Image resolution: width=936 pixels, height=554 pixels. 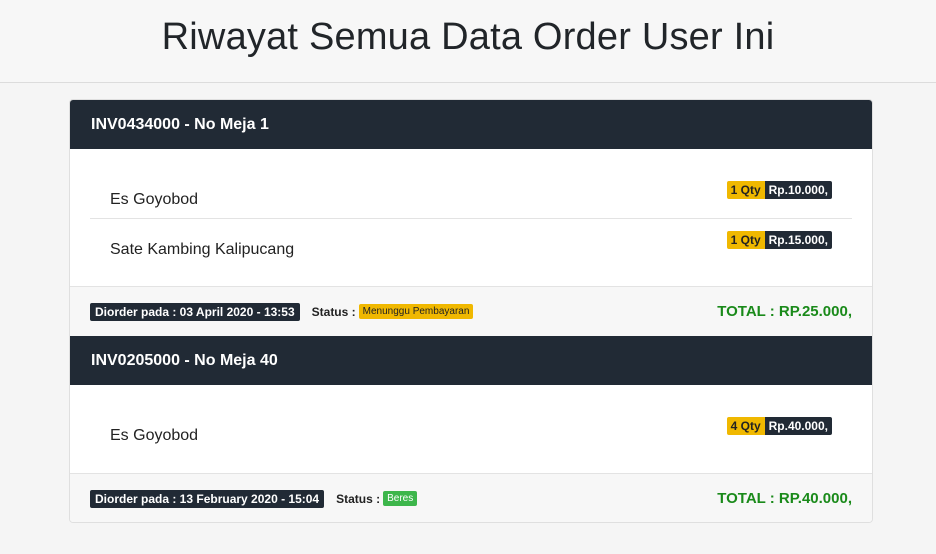 What do you see at coordinates (471, 360) in the screenshot?
I see `order-header: INV0205000 - No Meja 40` at bounding box center [471, 360].